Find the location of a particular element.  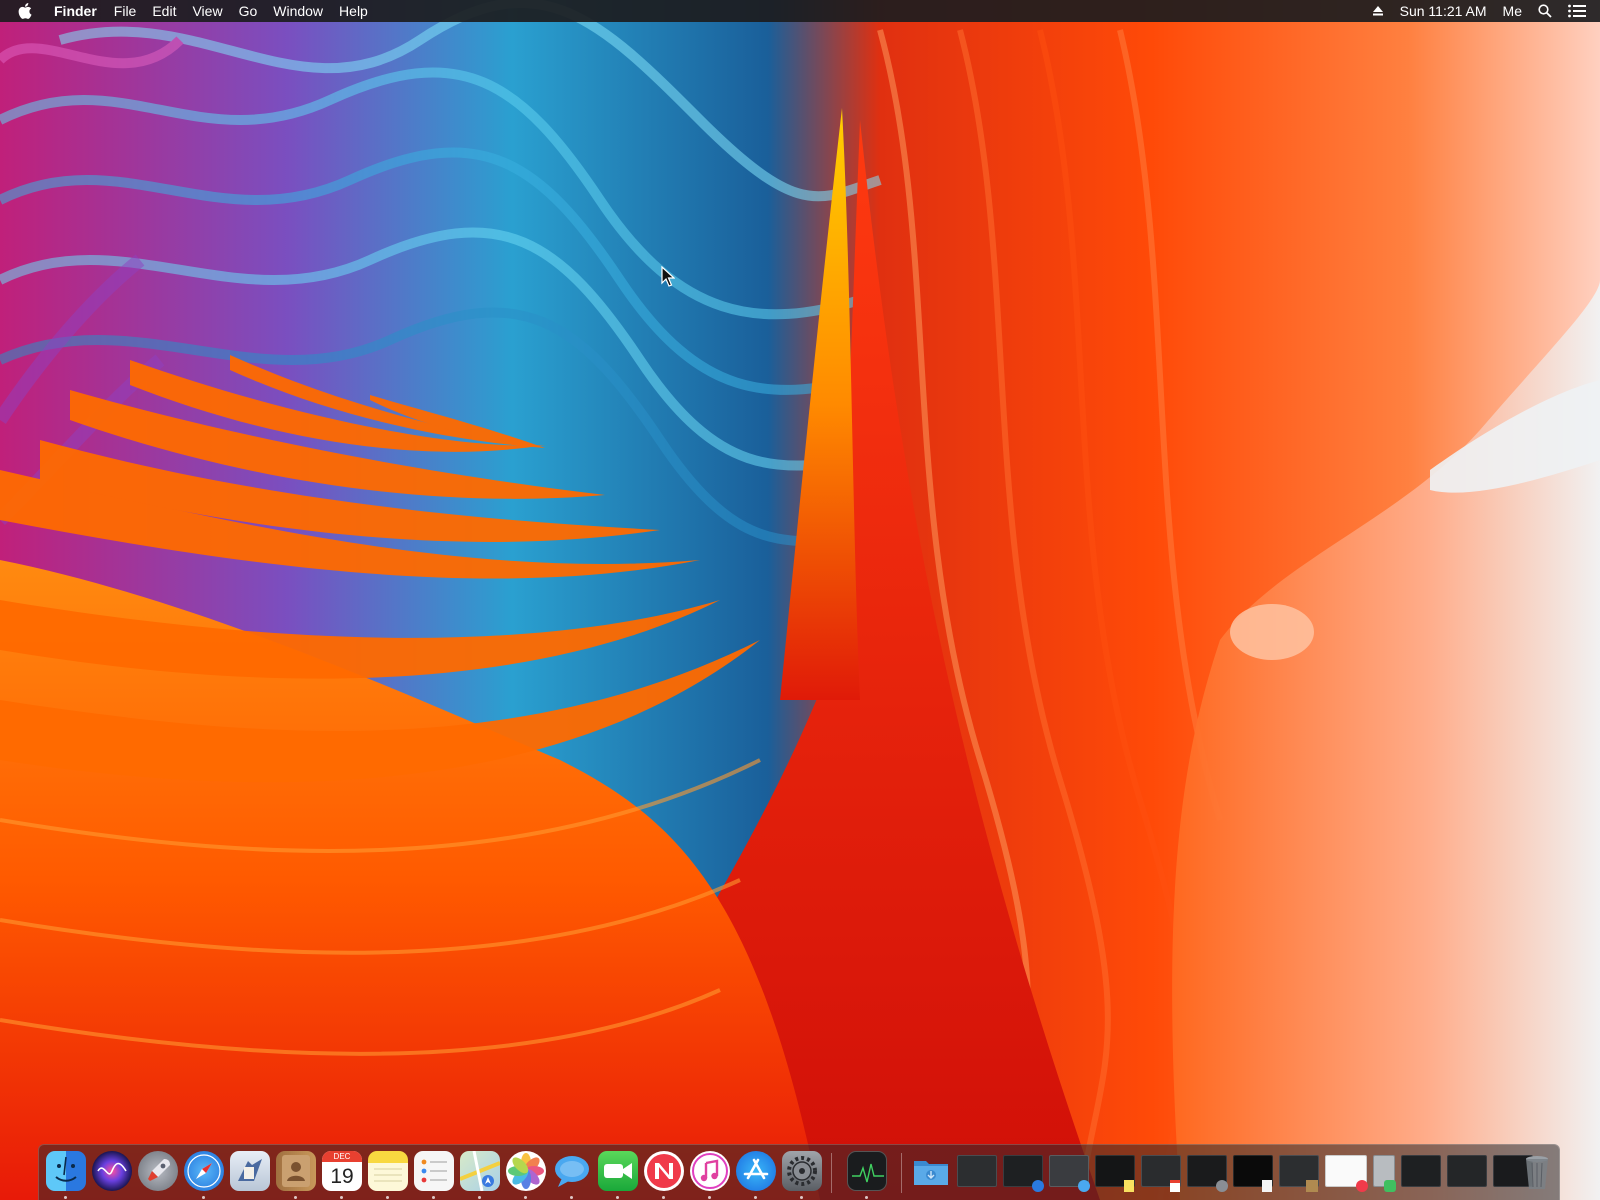

eject-icon is located at coordinates (1378, 11).